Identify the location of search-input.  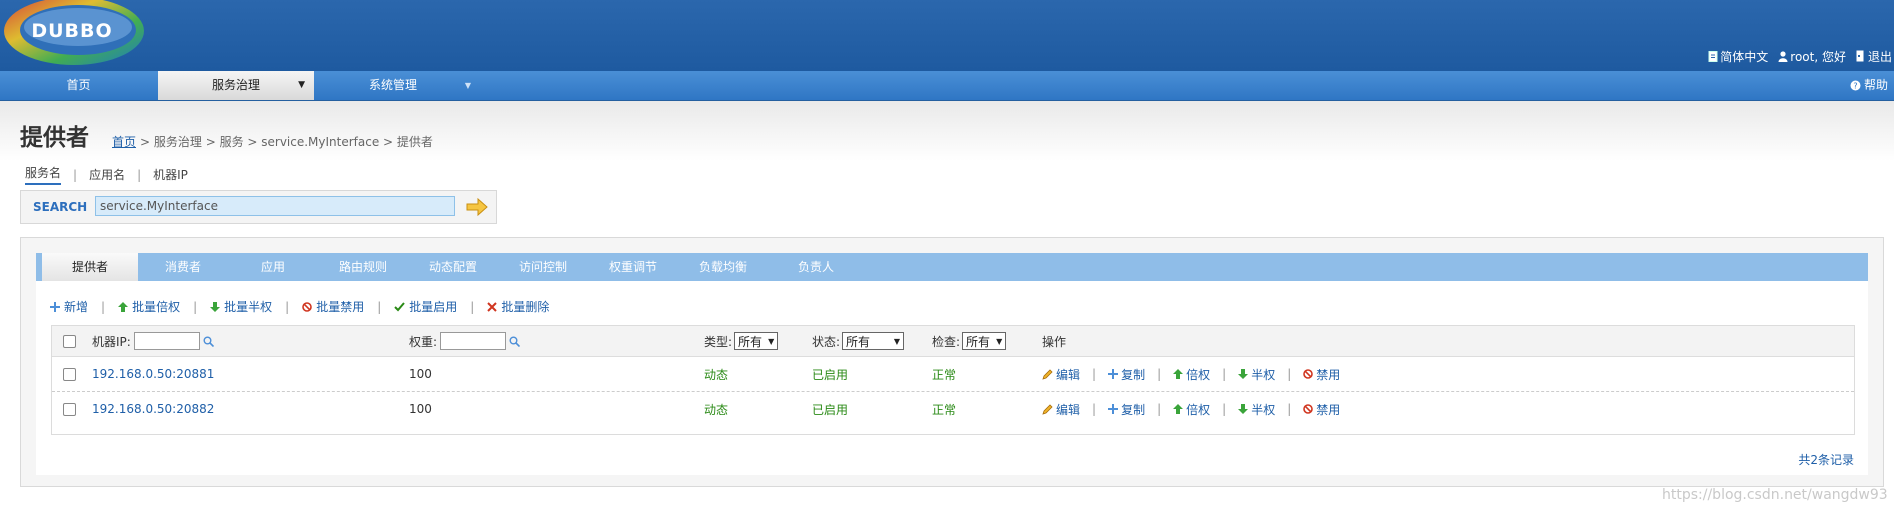
(275, 206).